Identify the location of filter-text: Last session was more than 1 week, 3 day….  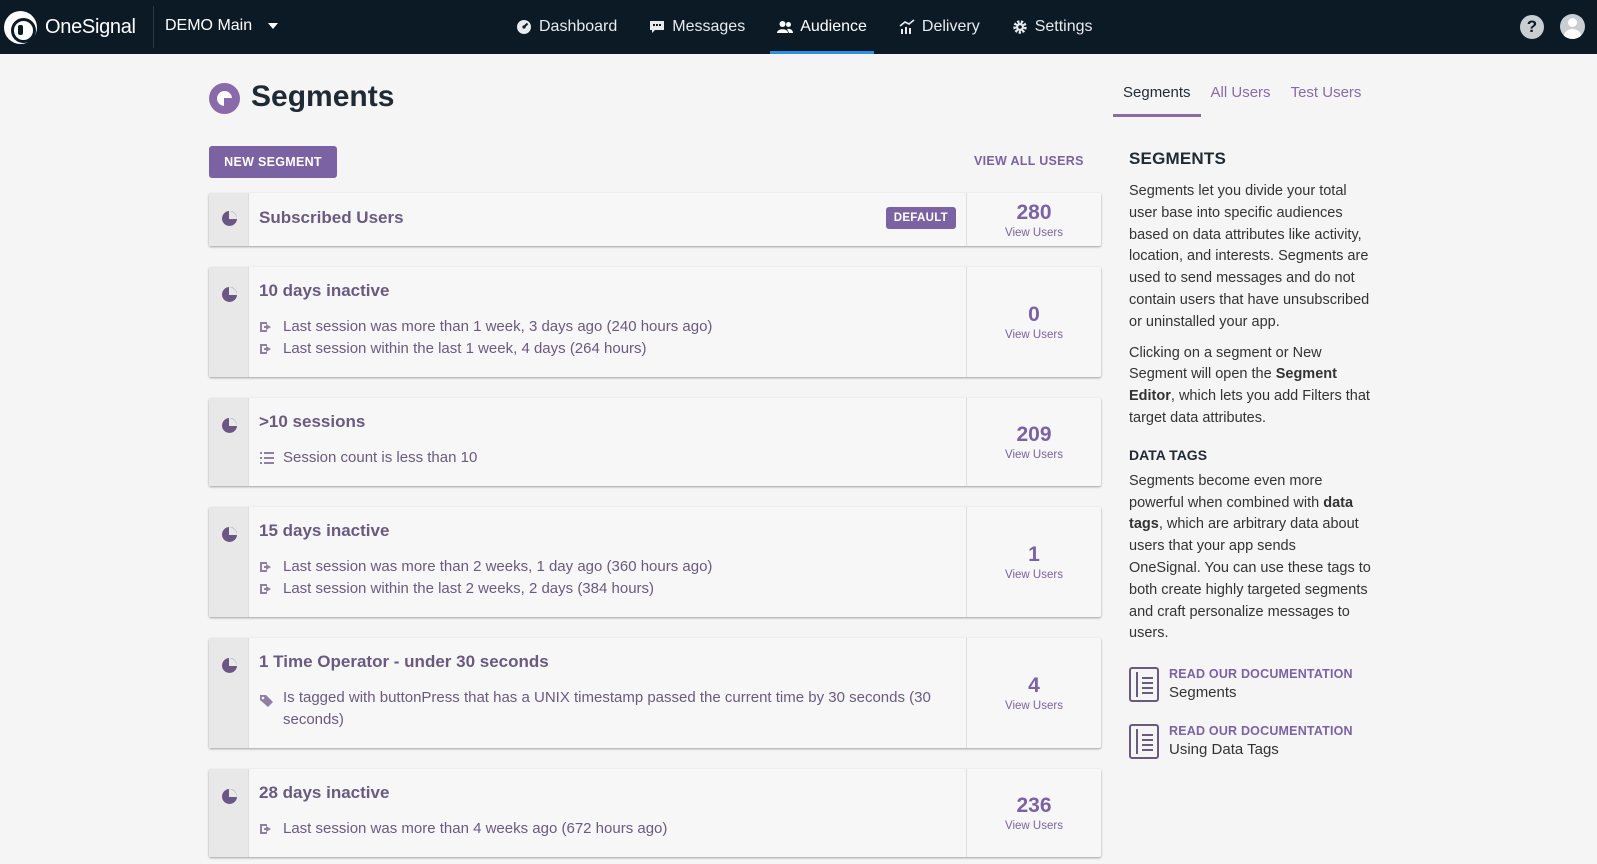
(498, 326).